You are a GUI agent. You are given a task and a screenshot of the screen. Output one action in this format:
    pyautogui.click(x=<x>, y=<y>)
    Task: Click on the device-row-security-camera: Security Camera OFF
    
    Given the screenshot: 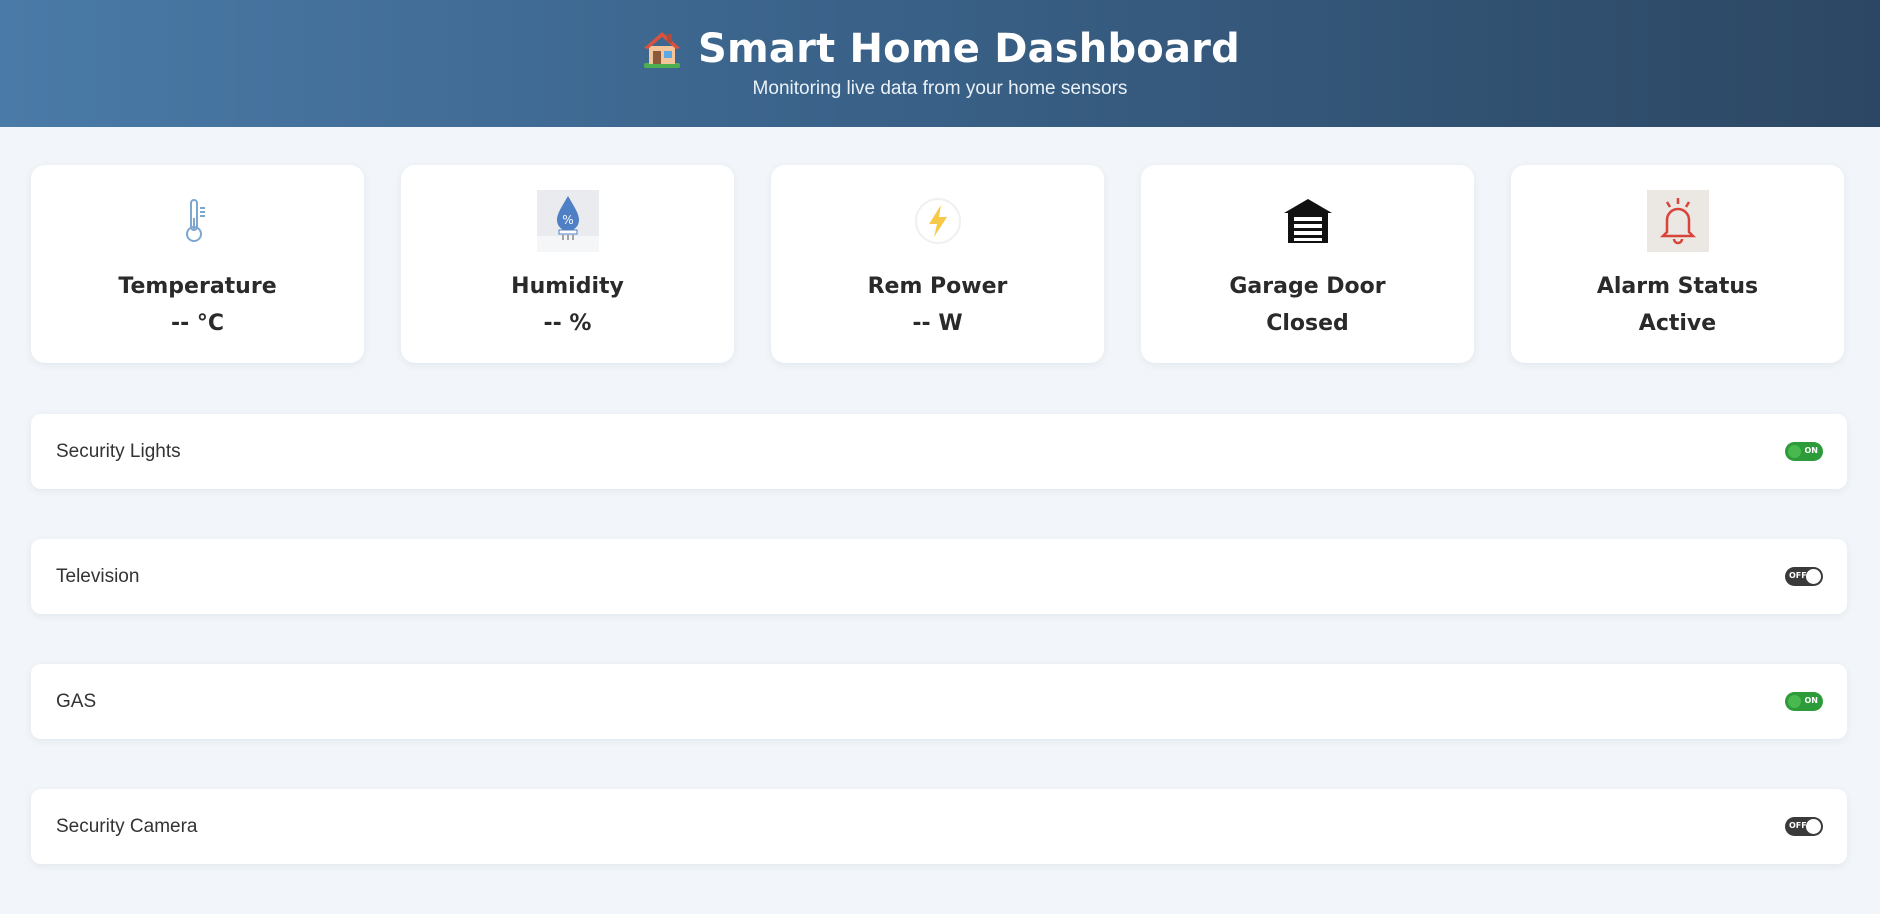 What is the action you would take?
    pyautogui.click(x=939, y=826)
    